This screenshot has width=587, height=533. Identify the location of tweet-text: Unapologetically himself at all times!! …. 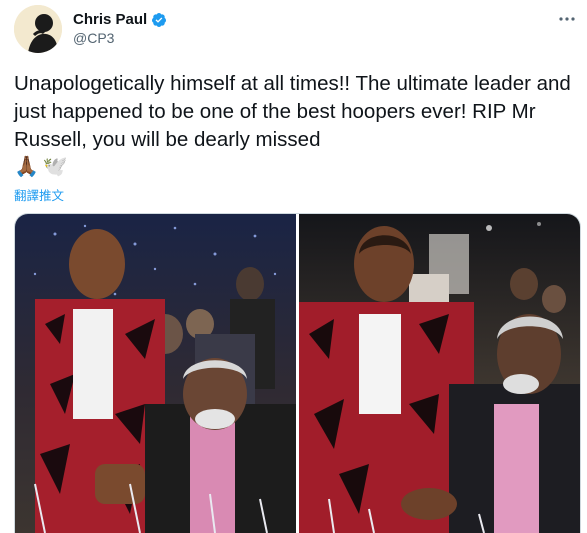
(292, 111).